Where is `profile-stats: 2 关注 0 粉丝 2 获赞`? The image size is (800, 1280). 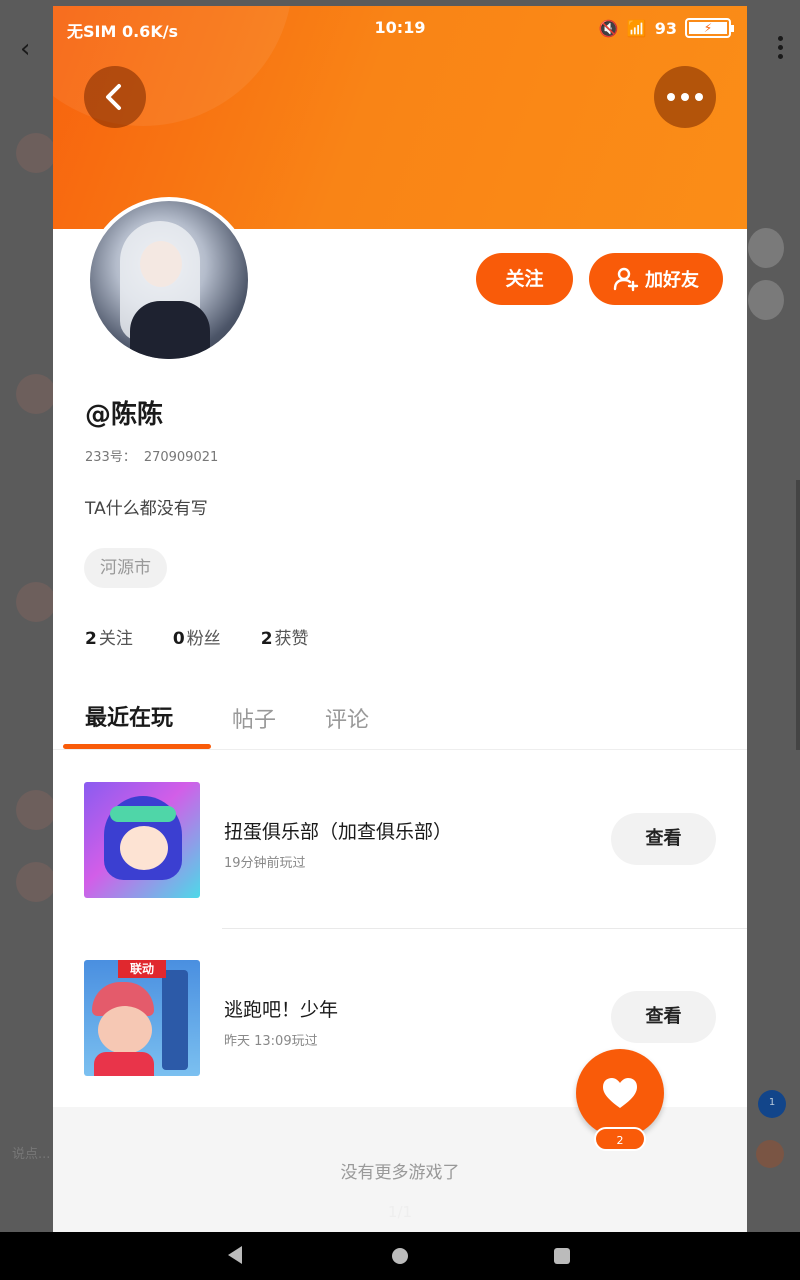 profile-stats: 2 关注 0 粉丝 2 获赞 is located at coordinates (197, 636).